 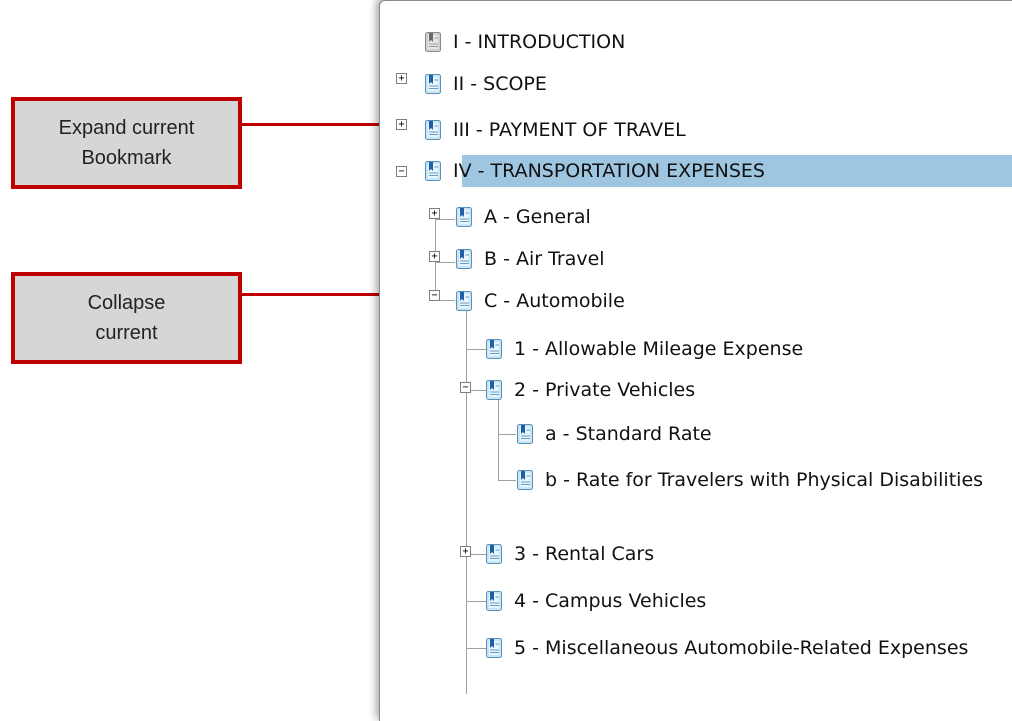 I want to click on bookmark-label: C - Automobile, so click(x=554, y=301).